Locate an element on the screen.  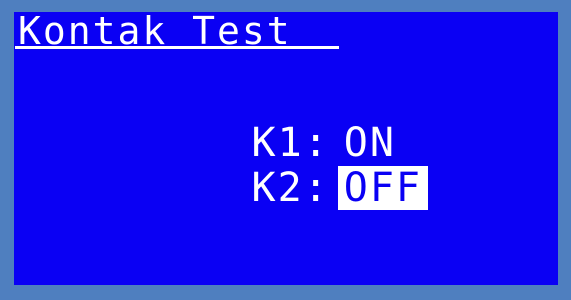
title-underline is located at coordinates (177, 47).